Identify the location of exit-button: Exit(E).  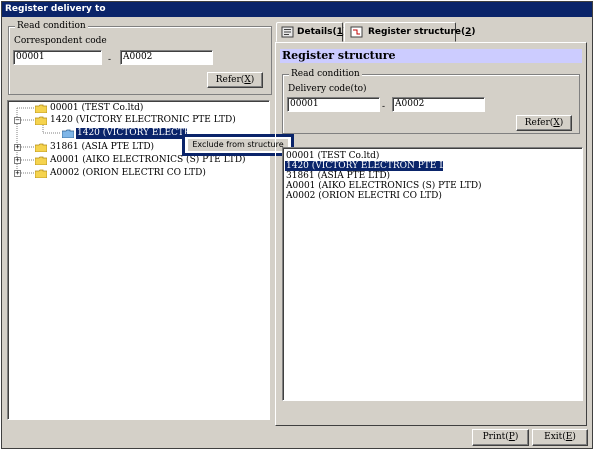
(560, 437).